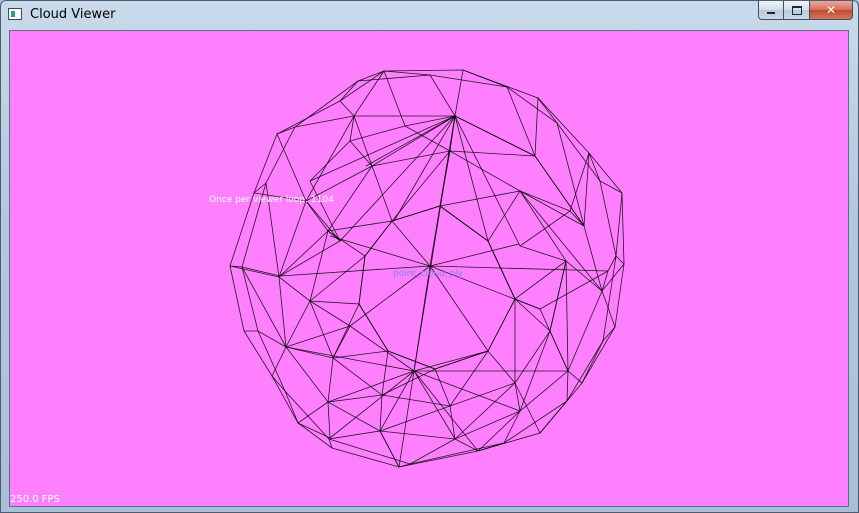 The height and width of the screenshot is (513, 859). What do you see at coordinates (15, 14) in the screenshot?
I see `app-icon` at bounding box center [15, 14].